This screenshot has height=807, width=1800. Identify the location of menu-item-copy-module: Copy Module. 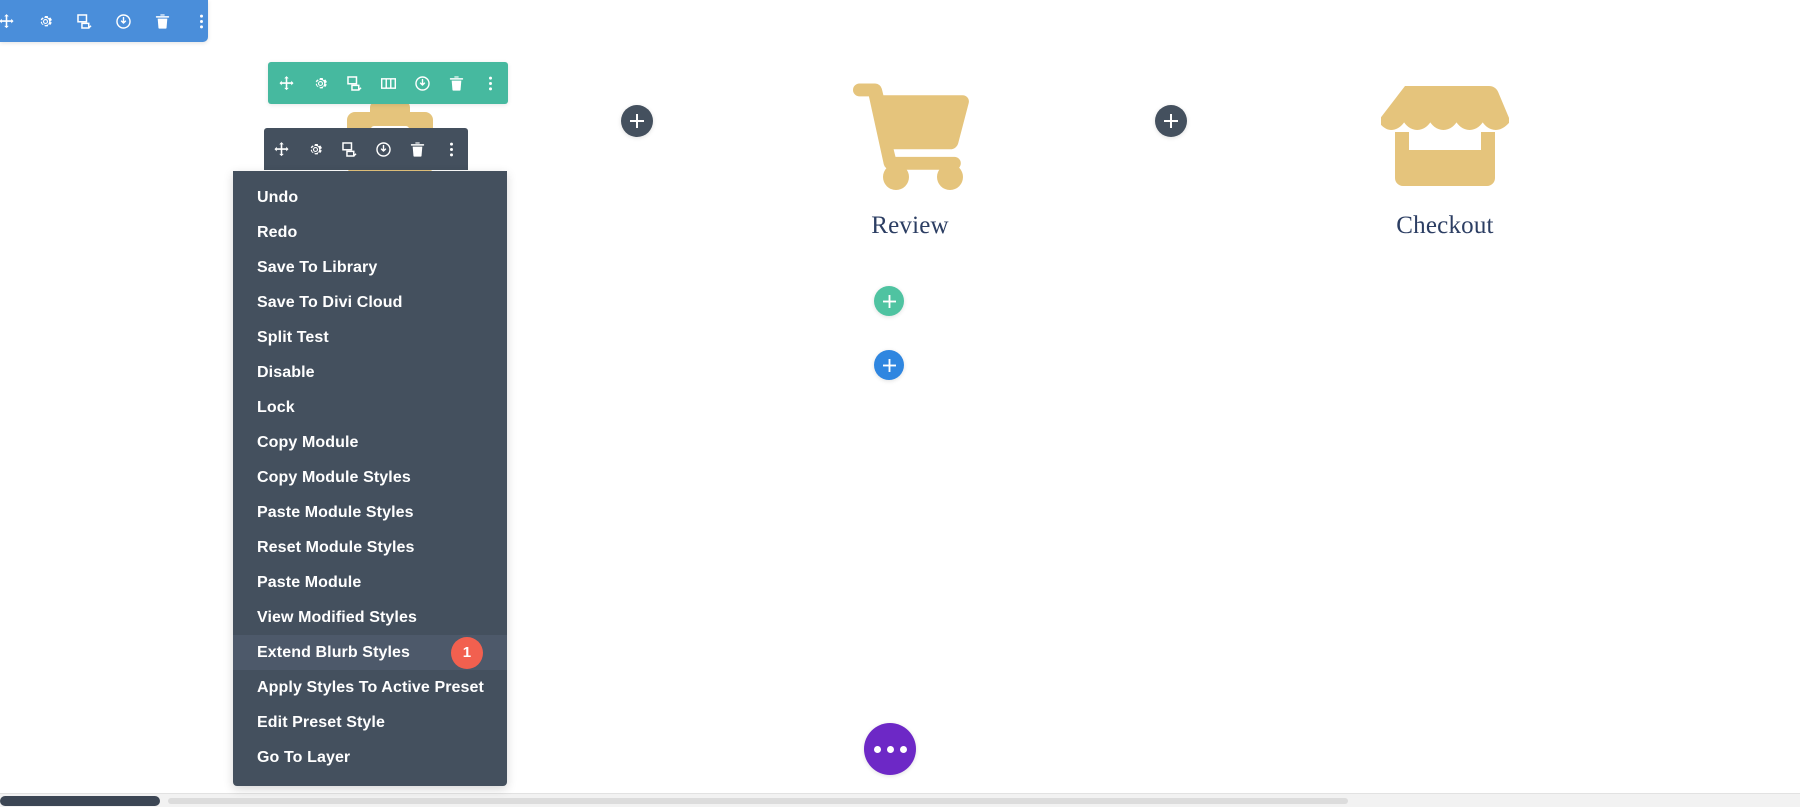
(370, 442).